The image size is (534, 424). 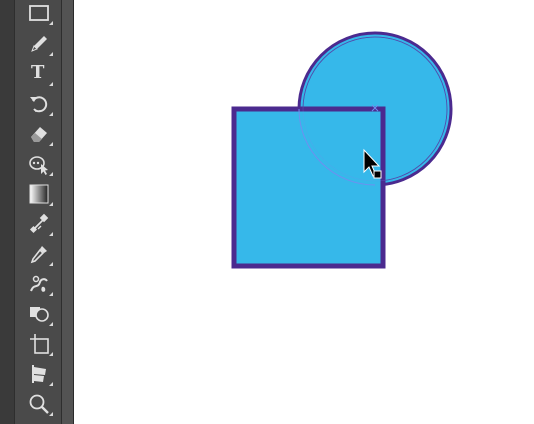 I want to click on symbol-sprayer-icon, so click(x=39, y=283).